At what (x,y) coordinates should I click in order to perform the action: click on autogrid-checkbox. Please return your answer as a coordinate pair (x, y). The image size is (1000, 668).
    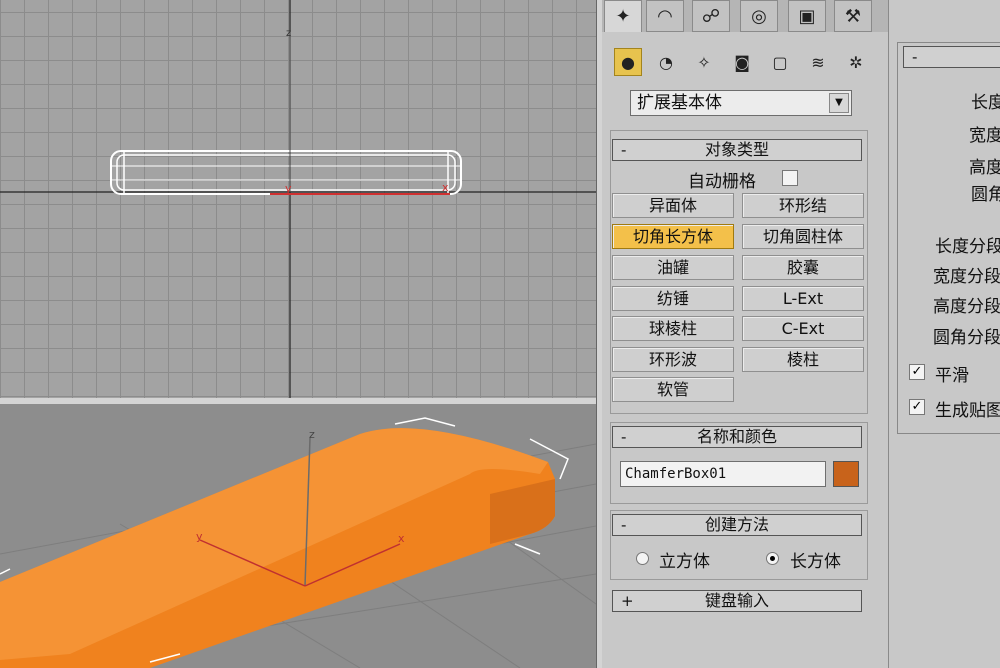
    Looking at the image, I should click on (790, 178).